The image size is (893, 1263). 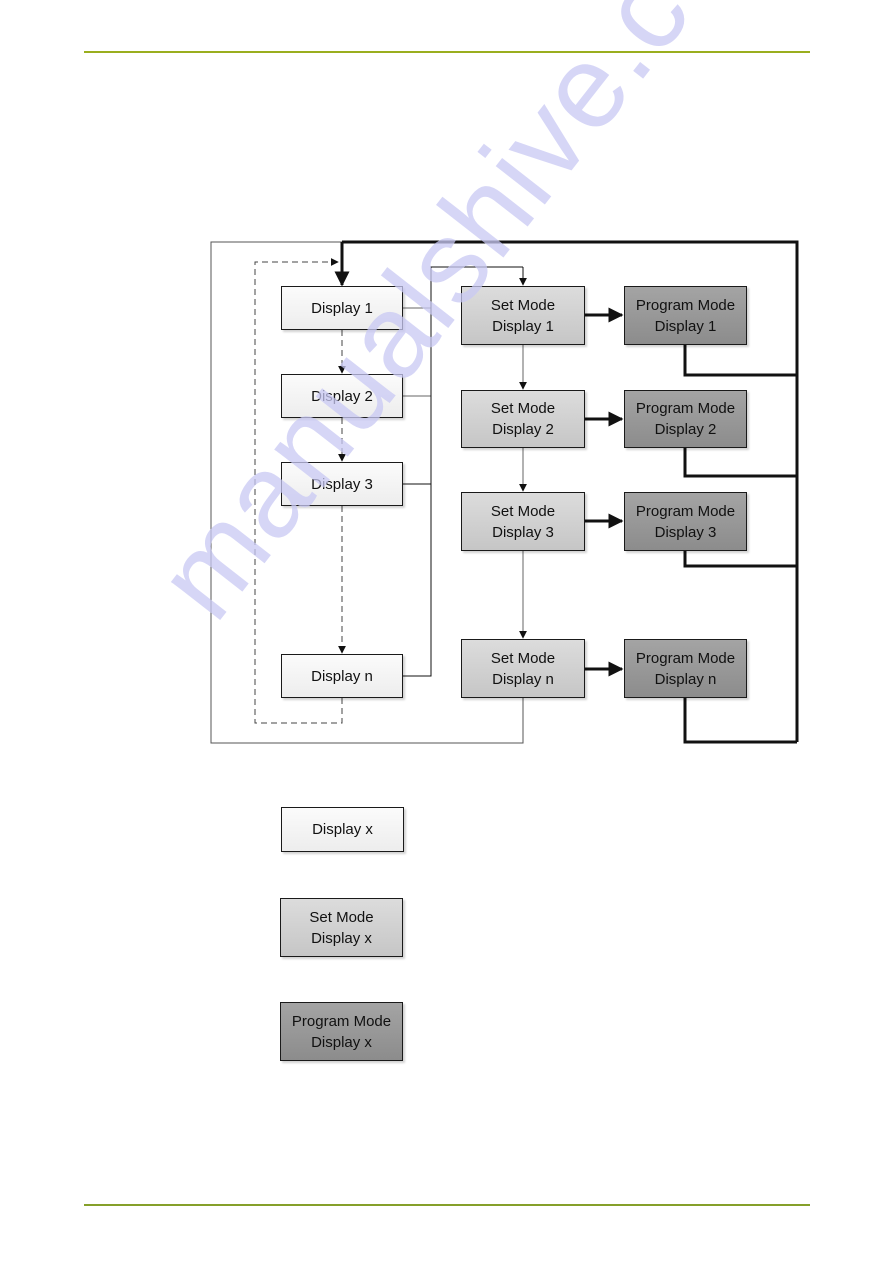 I want to click on display-3-box: Display 3, so click(x=342, y=484).